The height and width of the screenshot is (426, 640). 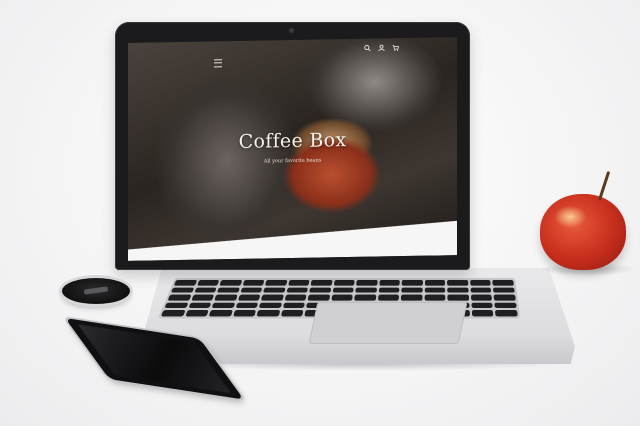 I want to click on apple-stem, so click(x=604, y=186).